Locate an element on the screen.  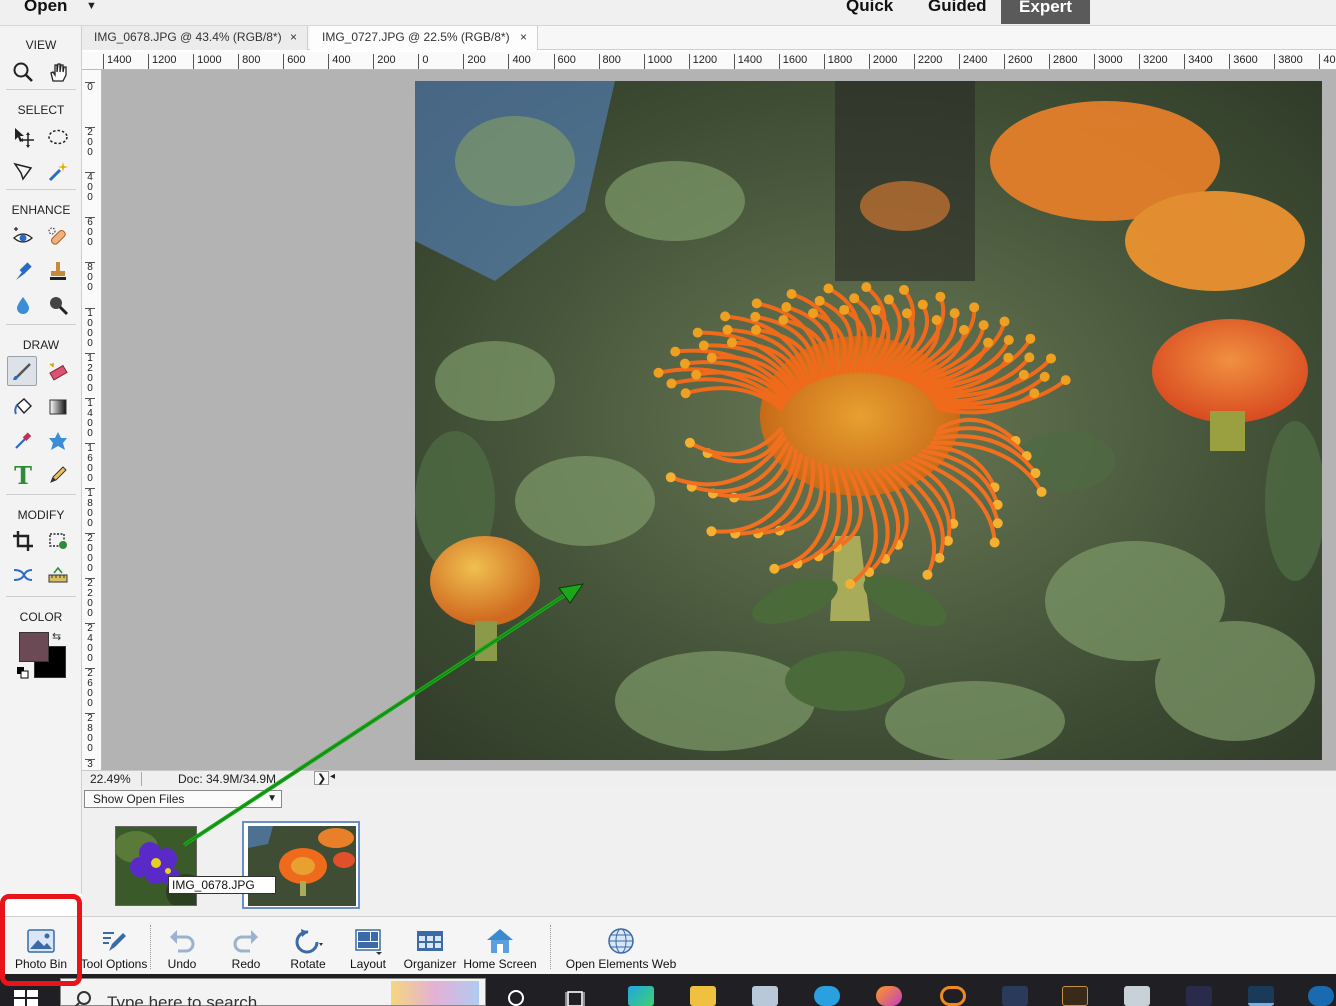
brush-tool-icon is located at coordinates (22, 371).